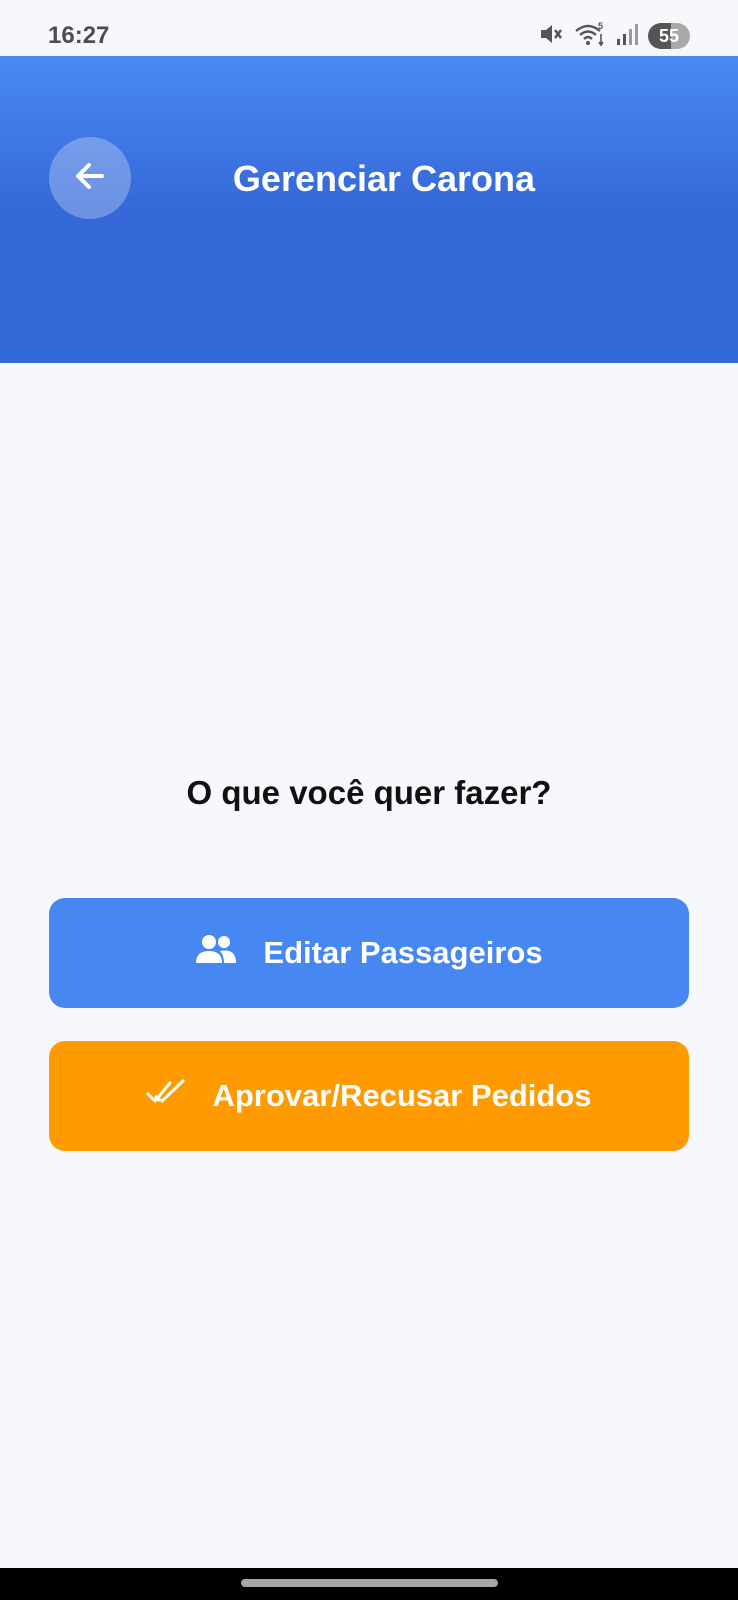 The width and height of the screenshot is (738, 1600). Describe the element at coordinates (369, 792) in the screenshot. I see `prompt-heading: O que você quer fazer?` at that location.